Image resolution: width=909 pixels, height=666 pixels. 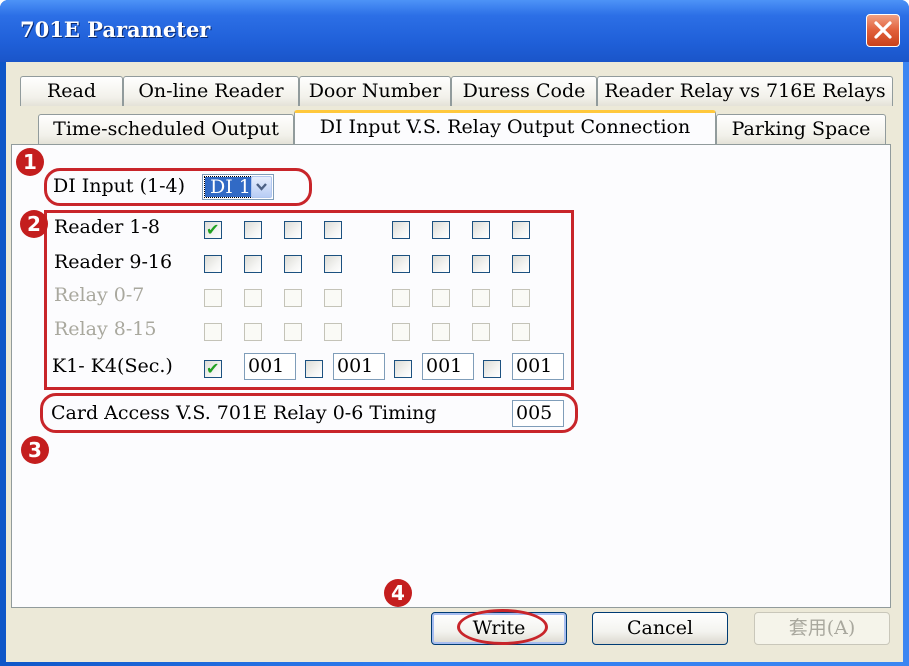 What do you see at coordinates (30, 162) in the screenshot?
I see `annotation-badge-1: 1` at bounding box center [30, 162].